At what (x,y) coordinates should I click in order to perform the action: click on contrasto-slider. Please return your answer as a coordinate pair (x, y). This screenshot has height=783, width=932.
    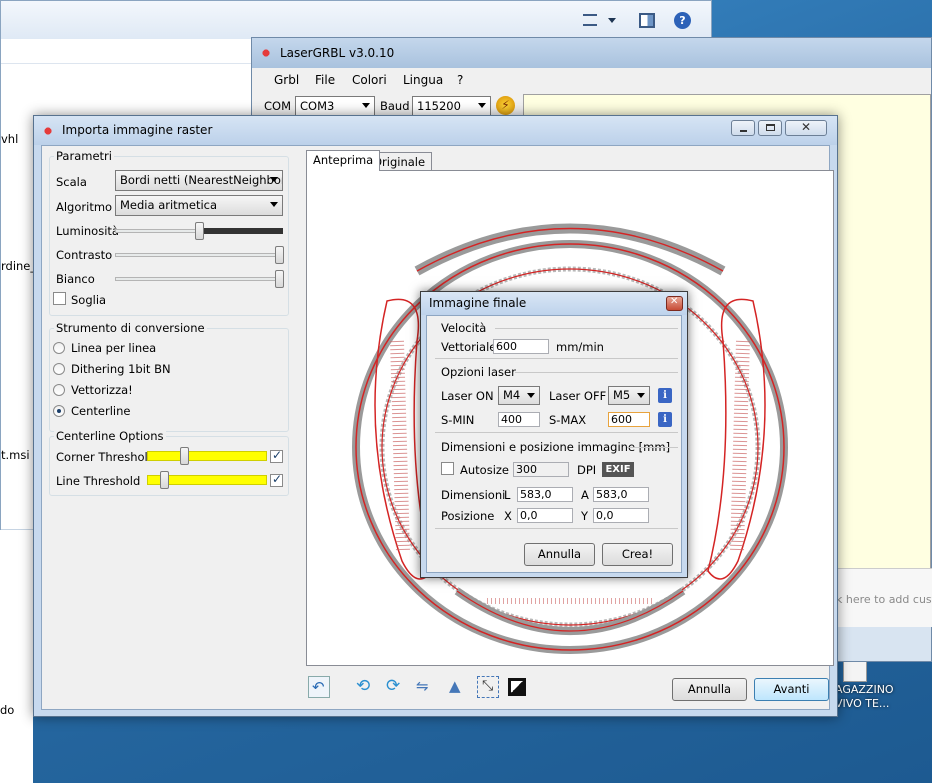
    Looking at the image, I should click on (199, 255).